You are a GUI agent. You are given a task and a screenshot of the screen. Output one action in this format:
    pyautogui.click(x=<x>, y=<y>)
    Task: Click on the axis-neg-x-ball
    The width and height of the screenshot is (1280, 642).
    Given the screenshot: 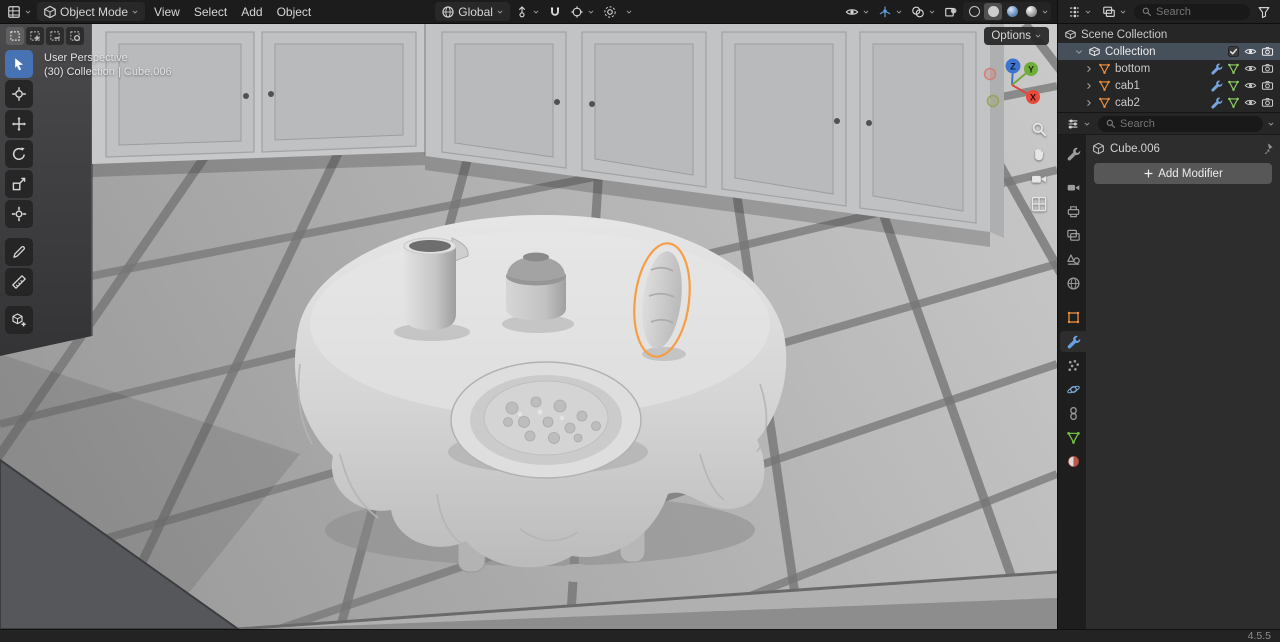 What is the action you would take?
    pyautogui.click(x=990, y=74)
    